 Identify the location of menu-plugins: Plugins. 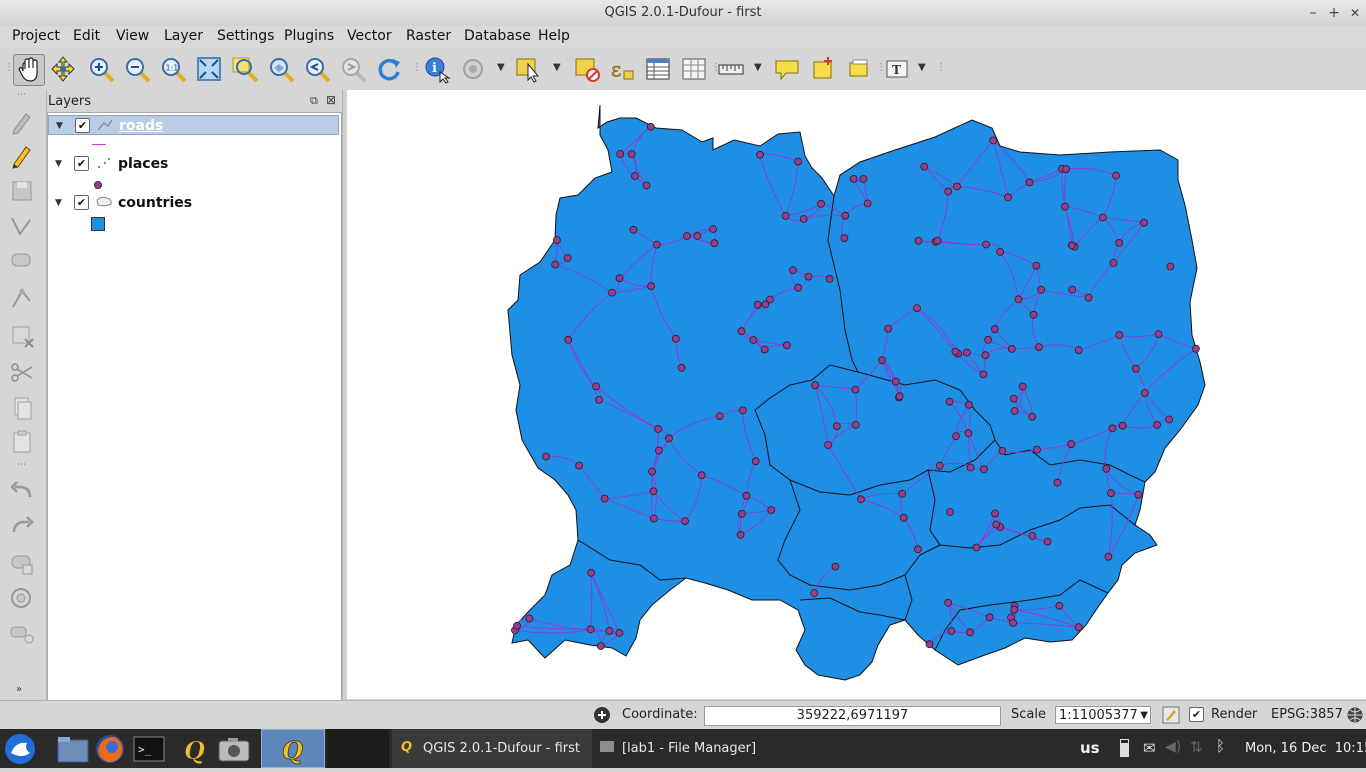
(309, 36).